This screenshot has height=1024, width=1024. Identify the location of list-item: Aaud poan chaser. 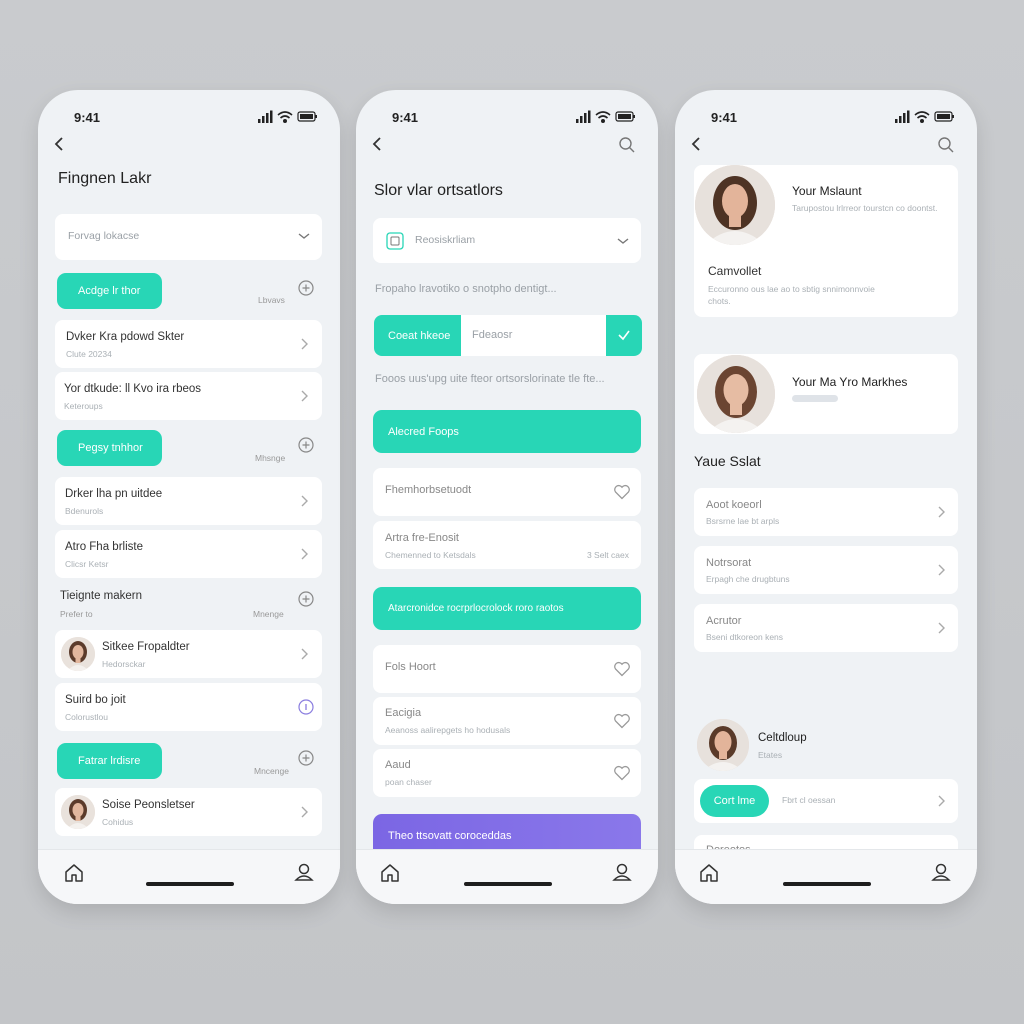
(507, 773).